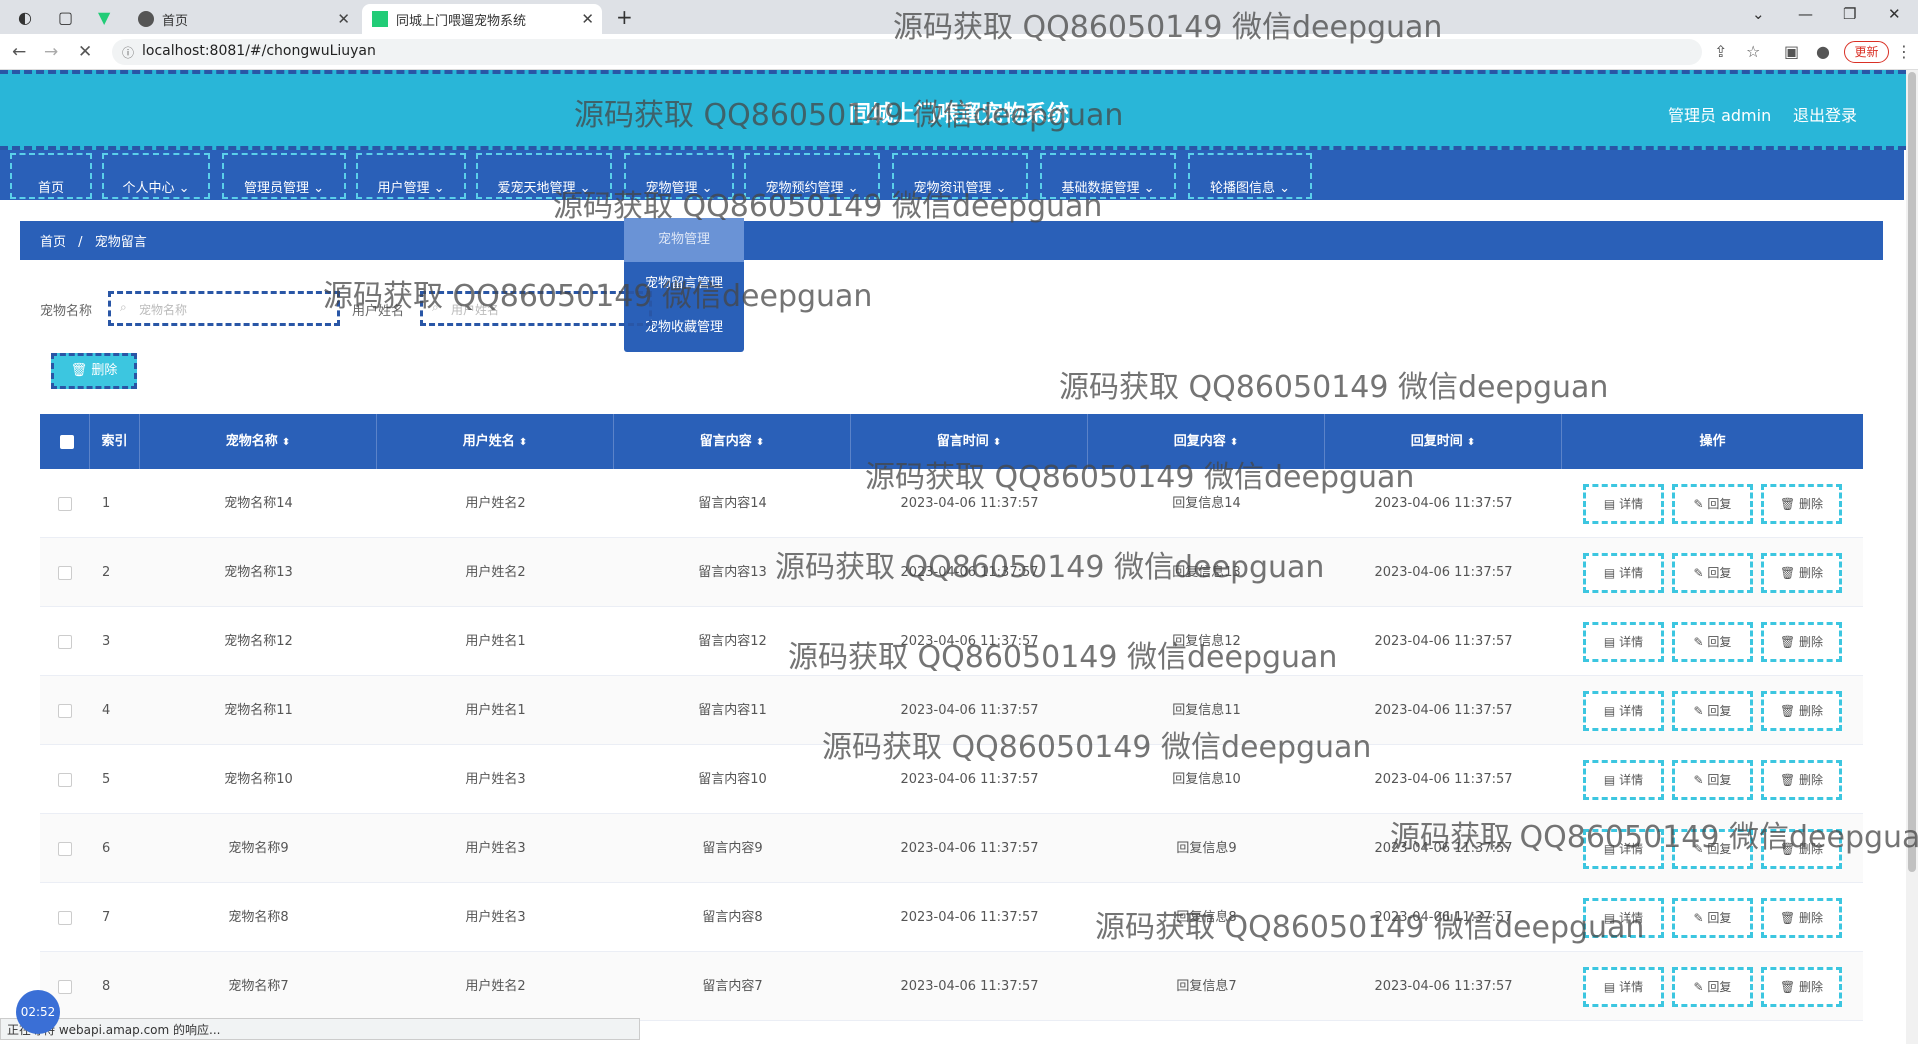 This screenshot has width=1918, height=1044. I want to click on restore-icon: ❐, so click(1849, 14).